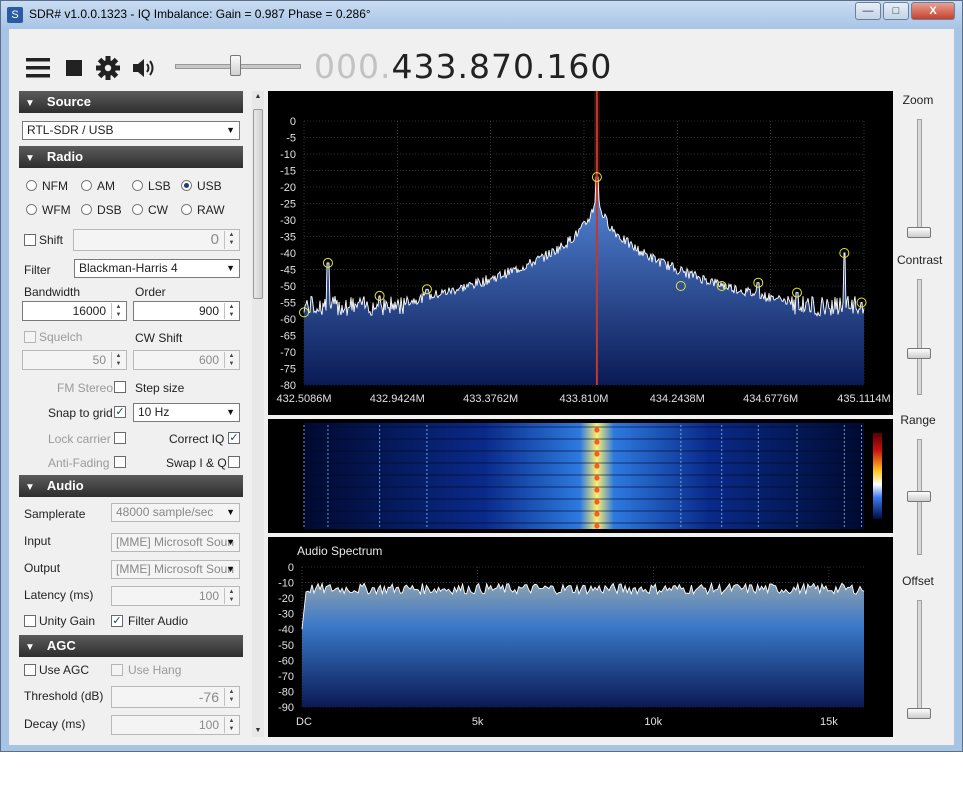 This screenshot has width=963, height=800. Describe the element at coordinates (59, 595) in the screenshot. I see `latency-label: Latency (ms)` at that location.